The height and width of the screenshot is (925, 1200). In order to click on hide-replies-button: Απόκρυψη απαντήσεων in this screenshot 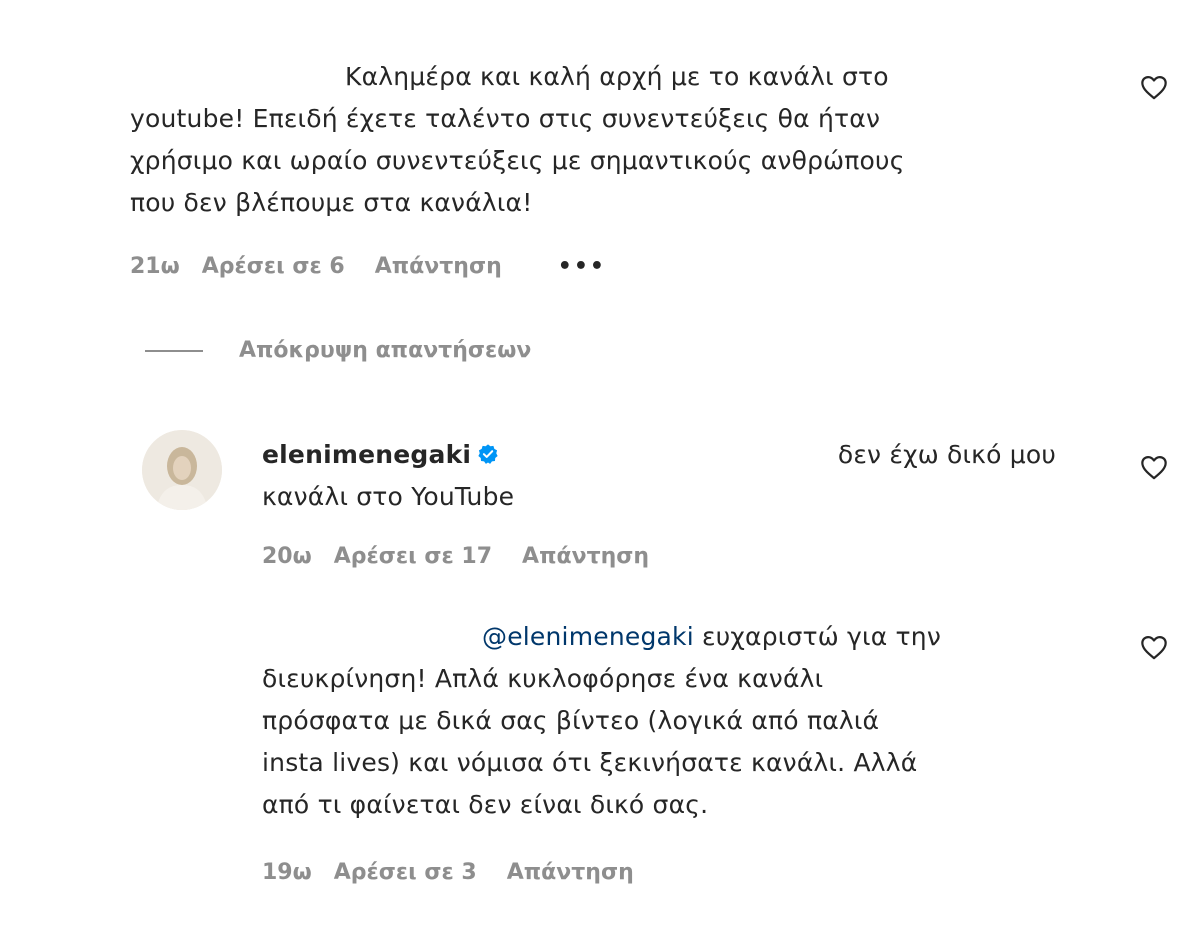, I will do `click(338, 350)`.